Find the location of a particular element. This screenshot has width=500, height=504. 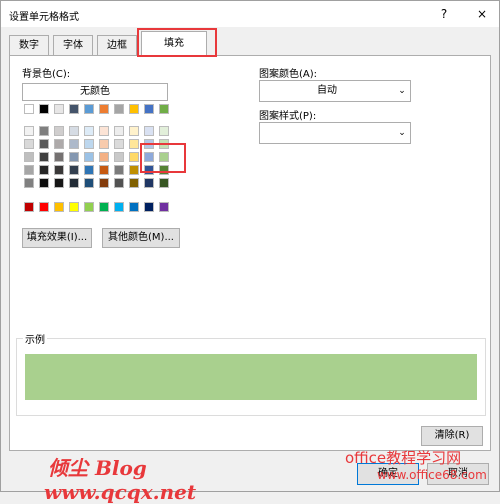

pattern-color-label: 图案颜色(A): is located at coordinates (288, 74).